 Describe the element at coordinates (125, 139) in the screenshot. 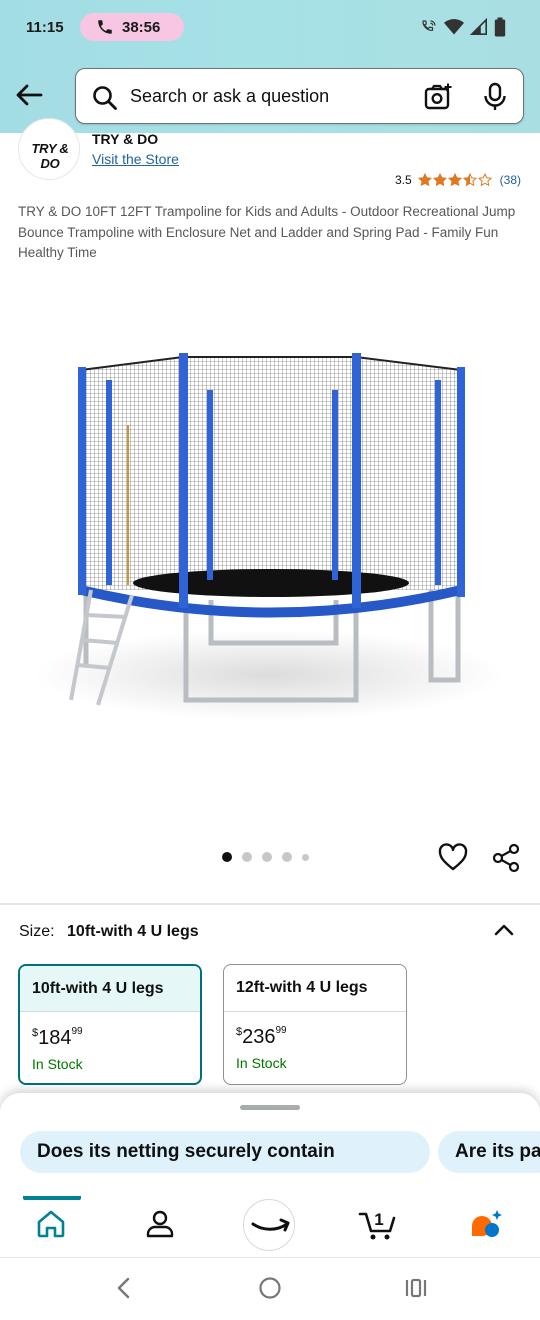

I see `brand-name: TRY & DO` at that location.